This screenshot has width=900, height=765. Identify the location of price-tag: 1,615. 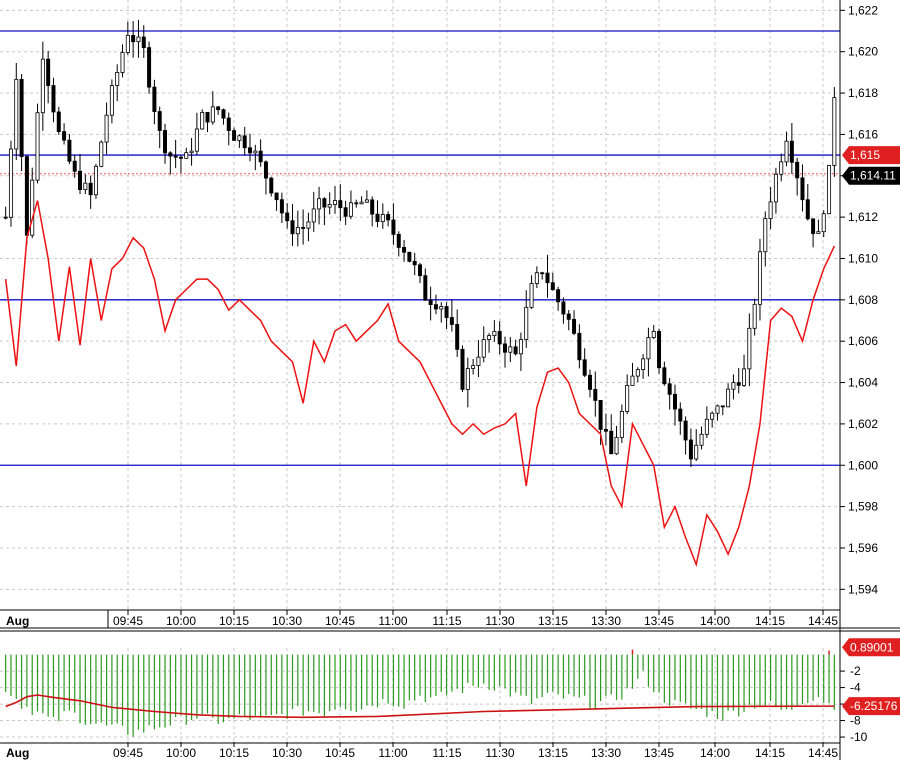
(871, 155).